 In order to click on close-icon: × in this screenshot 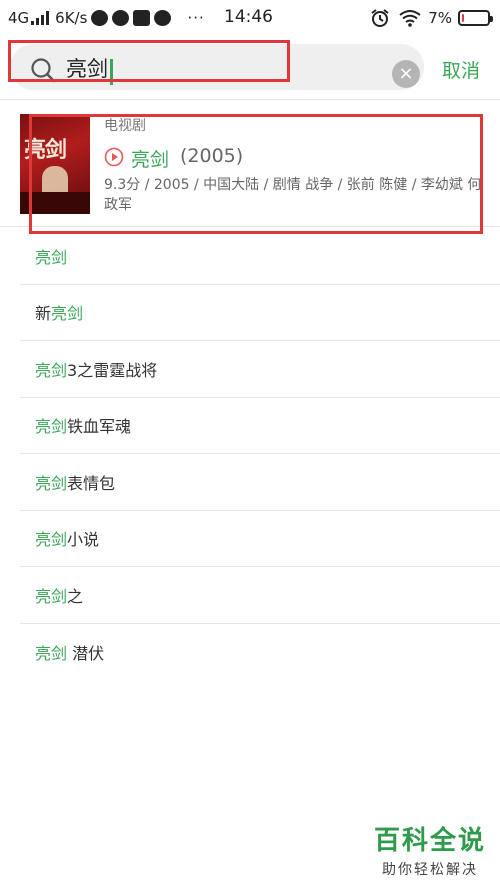, I will do `click(406, 73)`.